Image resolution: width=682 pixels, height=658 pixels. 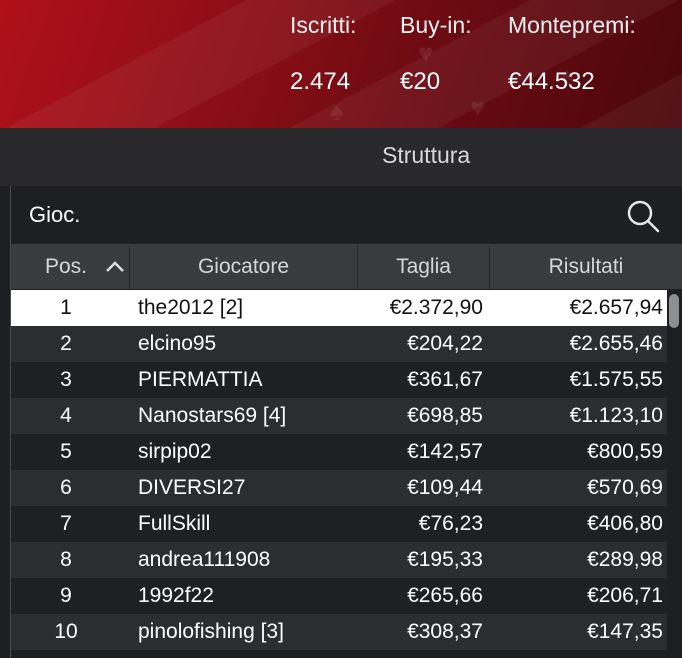 What do you see at coordinates (339, 560) in the screenshot?
I see `table-row: 8 andrea111908 €195,33 €289,98` at bounding box center [339, 560].